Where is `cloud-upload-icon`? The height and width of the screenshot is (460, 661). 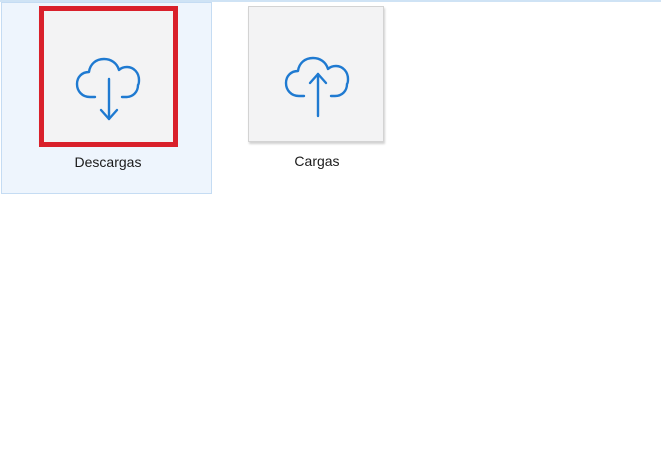
cloud-upload-icon is located at coordinates (317, 87).